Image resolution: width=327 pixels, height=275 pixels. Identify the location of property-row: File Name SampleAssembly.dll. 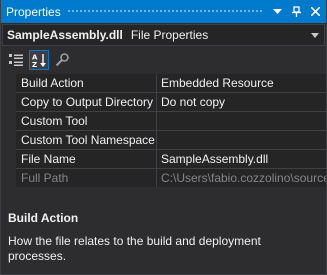
(163, 159).